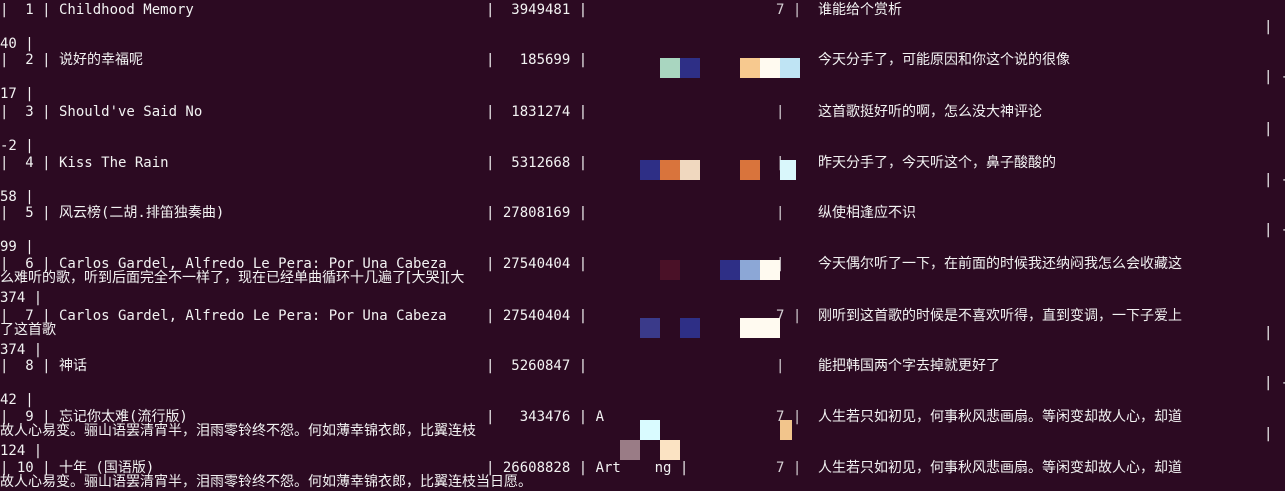  I want to click on row-tail: 124 |, so click(21, 451).